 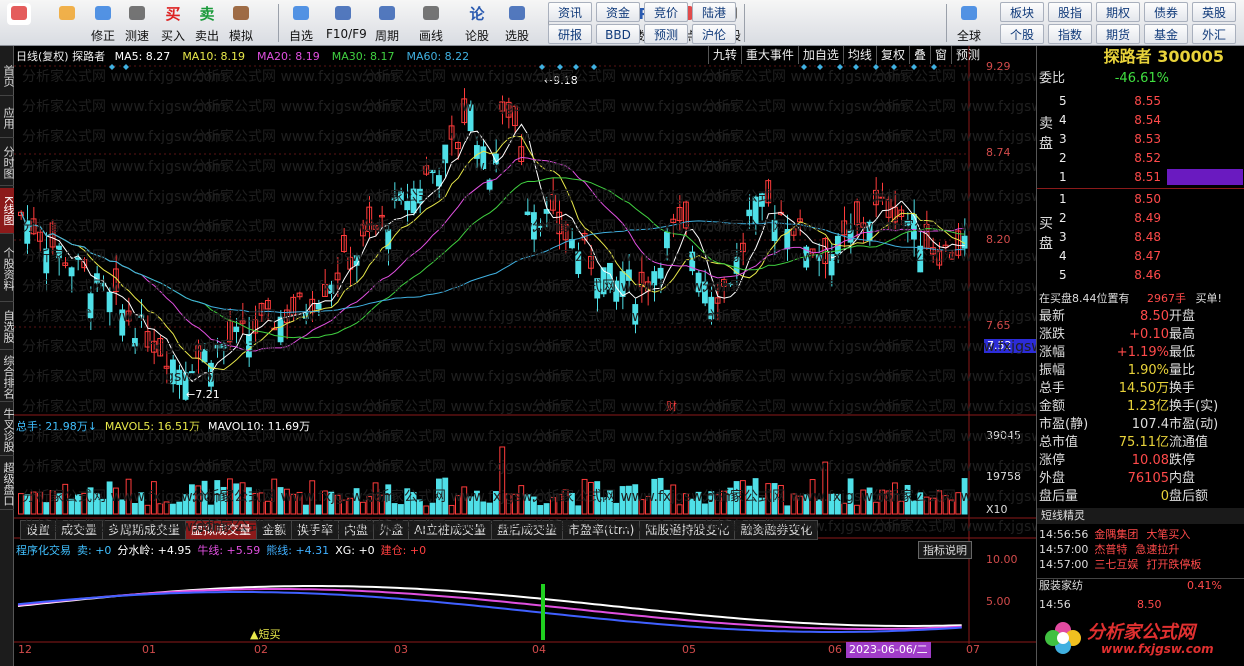 What do you see at coordinates (666, 34) in the screenshot?
I see `toolbar-link-6: 预测` at bounding box center [666, 34].